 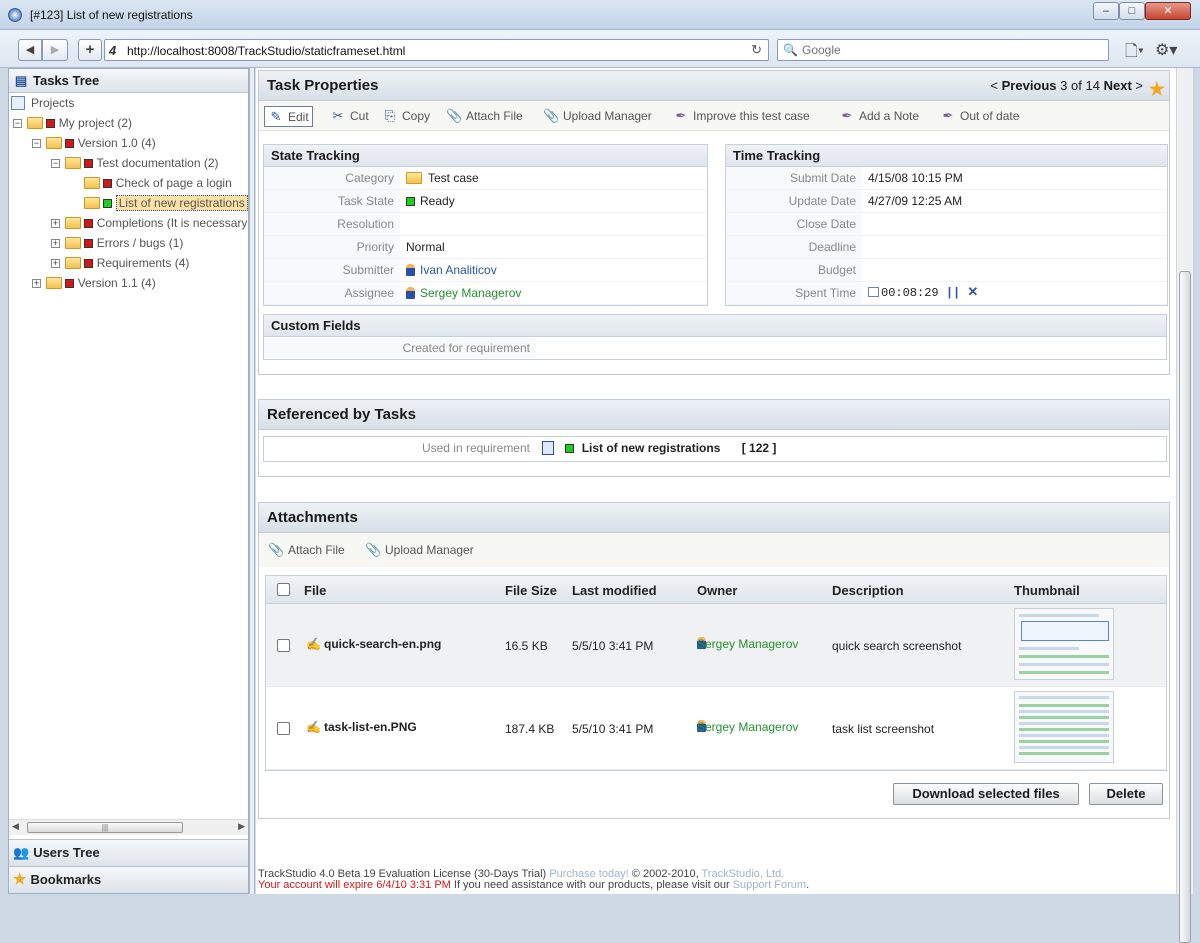 I want to click on submitter-link: Ivan Analiticov, so click(x=458, y=270).